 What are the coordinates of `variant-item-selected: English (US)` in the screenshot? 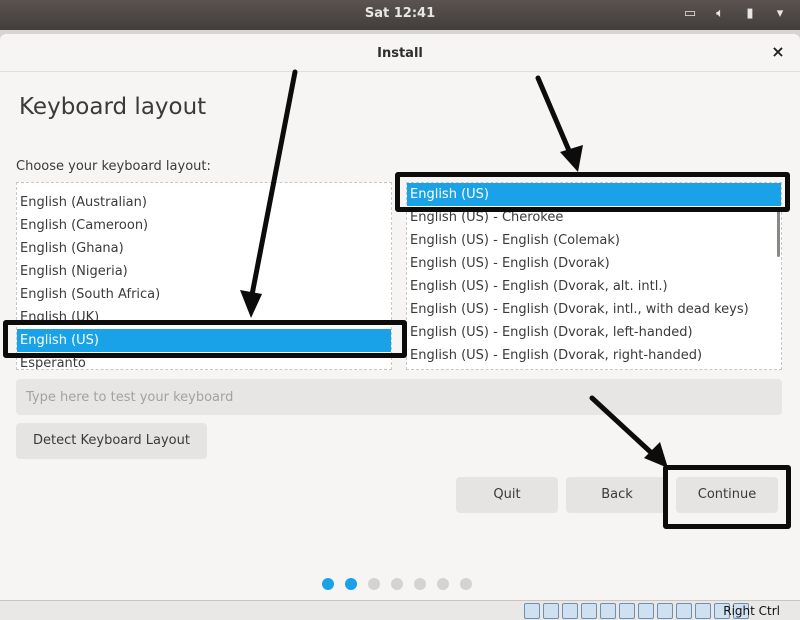 It's located at (594, 194).